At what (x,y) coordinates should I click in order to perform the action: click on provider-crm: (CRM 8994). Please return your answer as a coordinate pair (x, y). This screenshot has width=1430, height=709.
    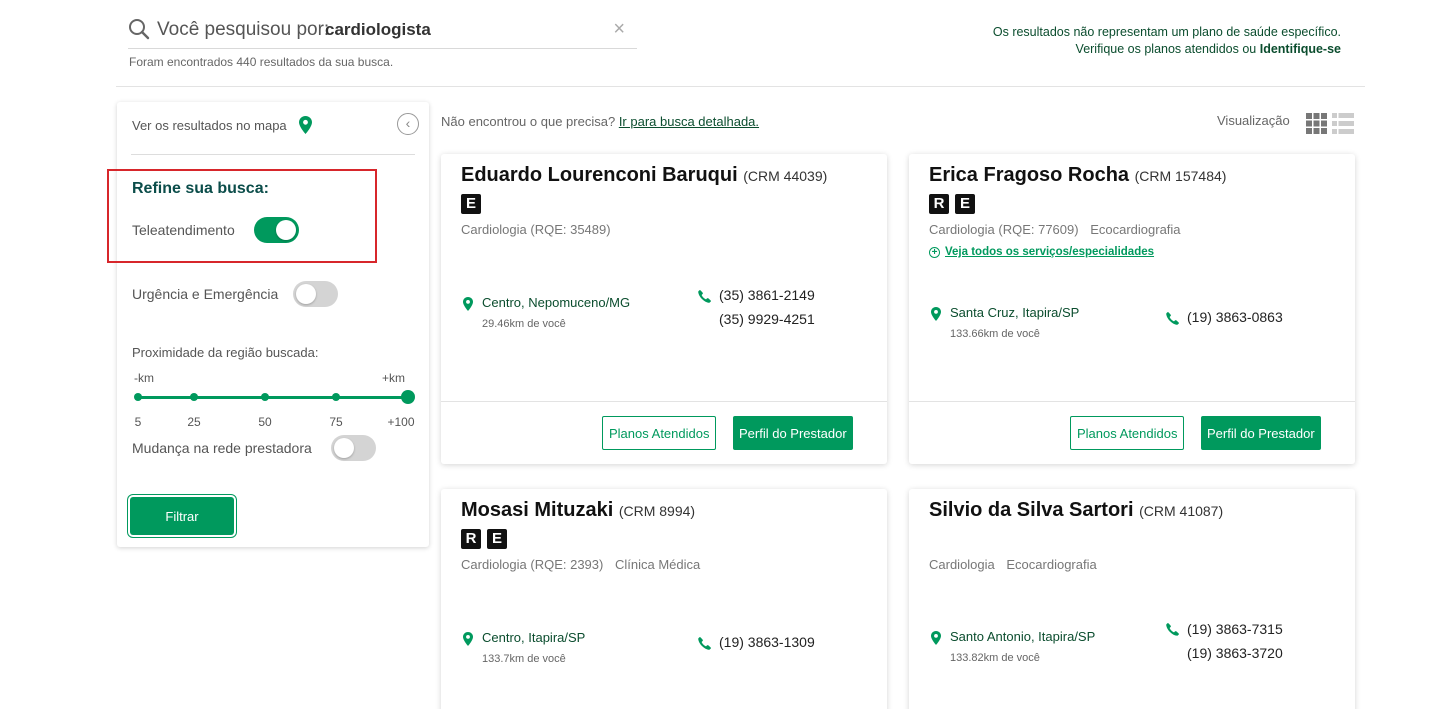
    Looking at the image, I should click on (657, 511).